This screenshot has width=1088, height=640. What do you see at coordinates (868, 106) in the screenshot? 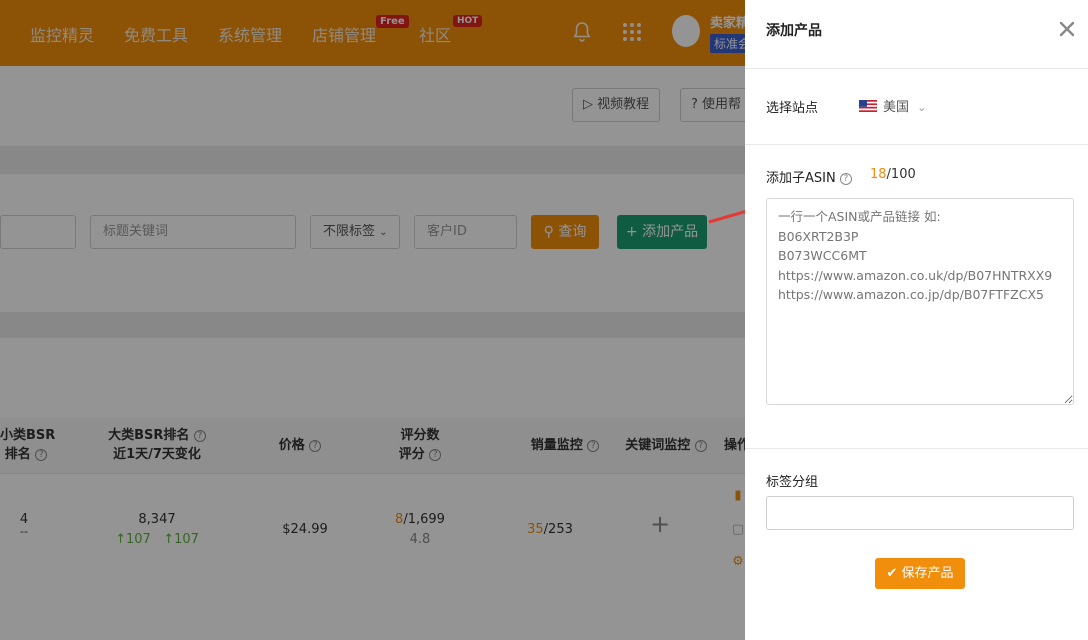
I see `us-flag-icon` at bounding box center [868, 106].